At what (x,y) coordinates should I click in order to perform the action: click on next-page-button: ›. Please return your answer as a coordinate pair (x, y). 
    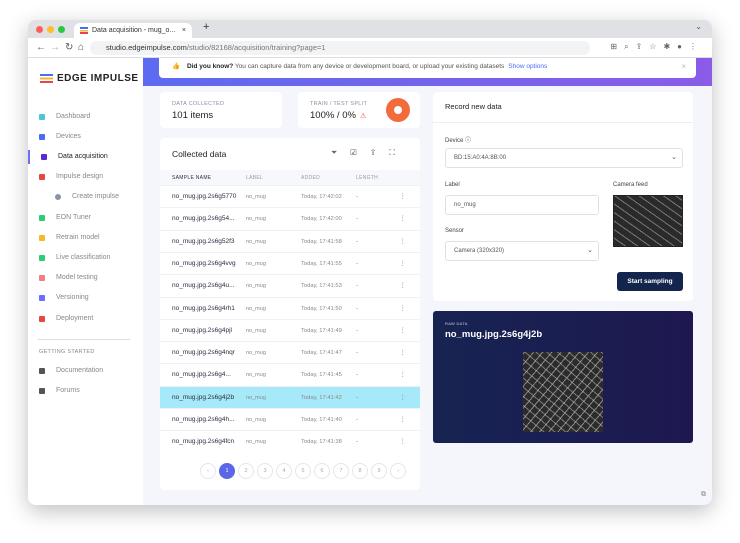
    Looking at the image, I should click on (398, 471).